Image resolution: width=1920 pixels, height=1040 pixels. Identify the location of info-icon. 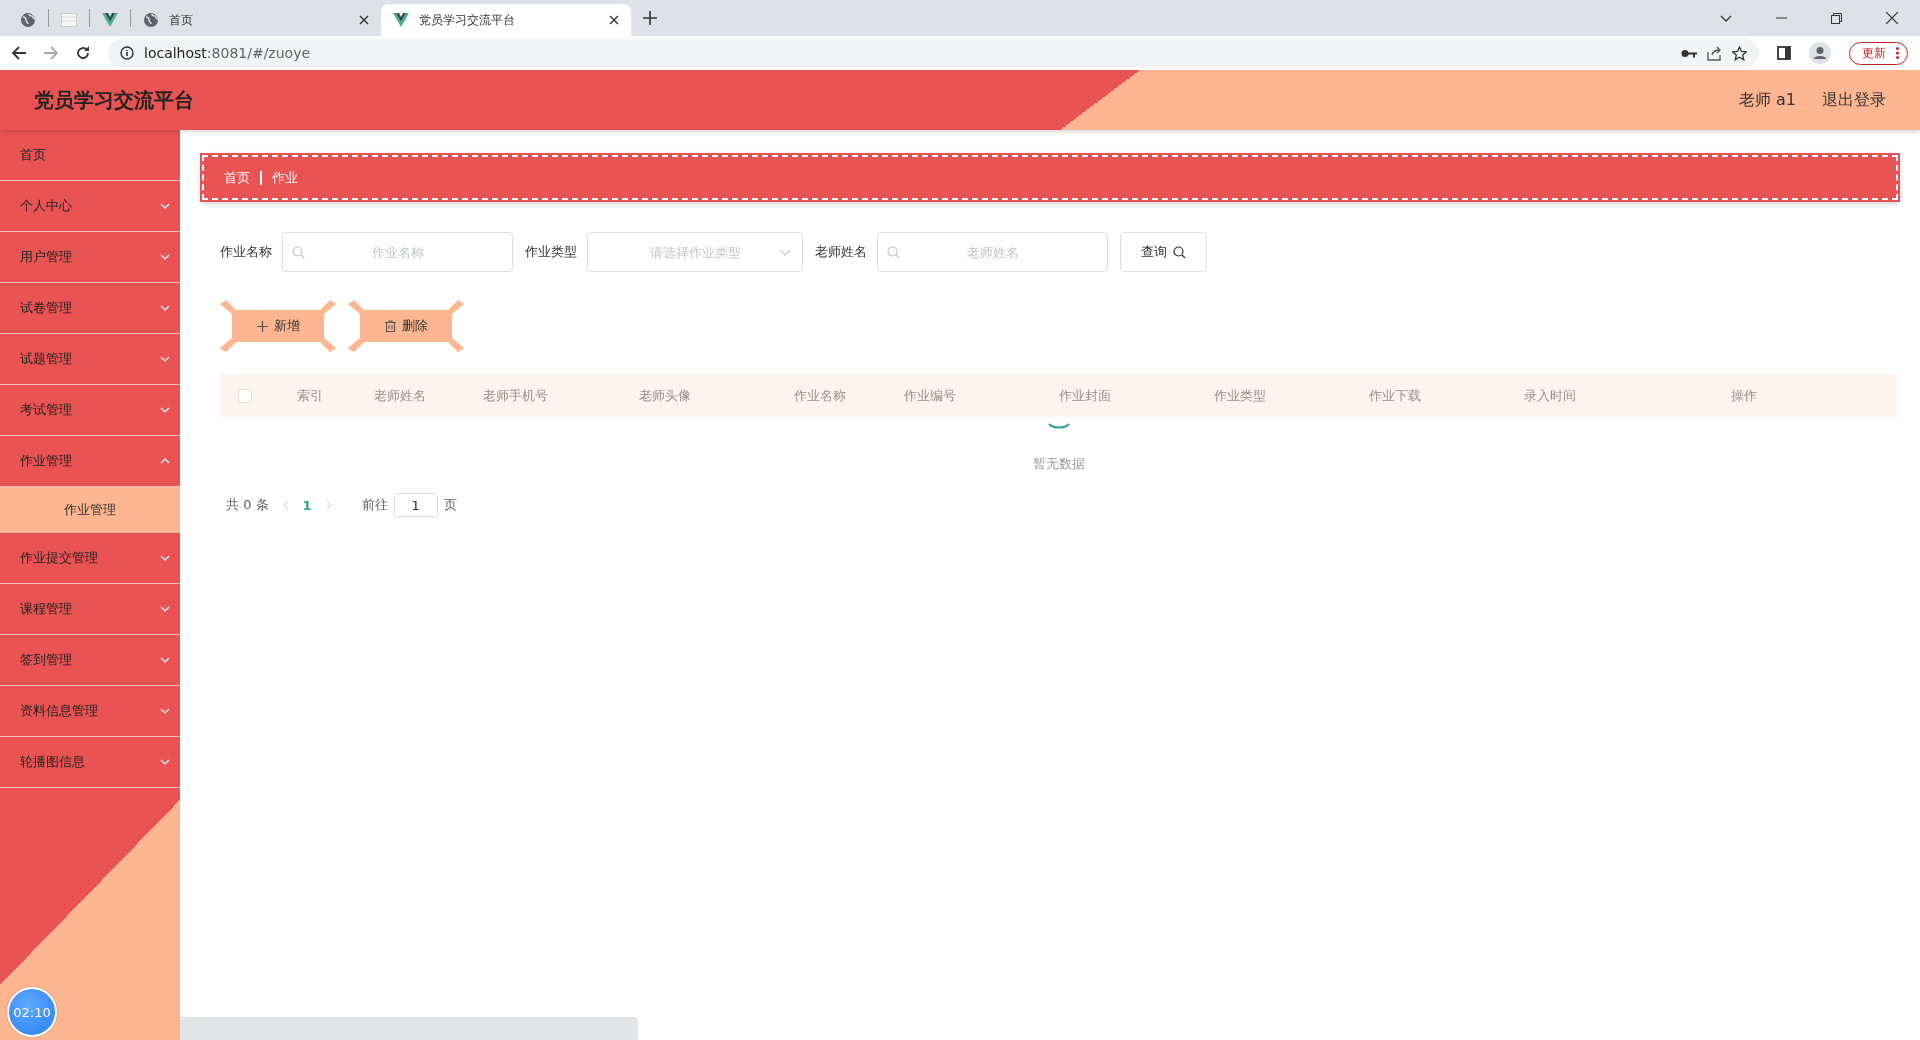
(127, 53).